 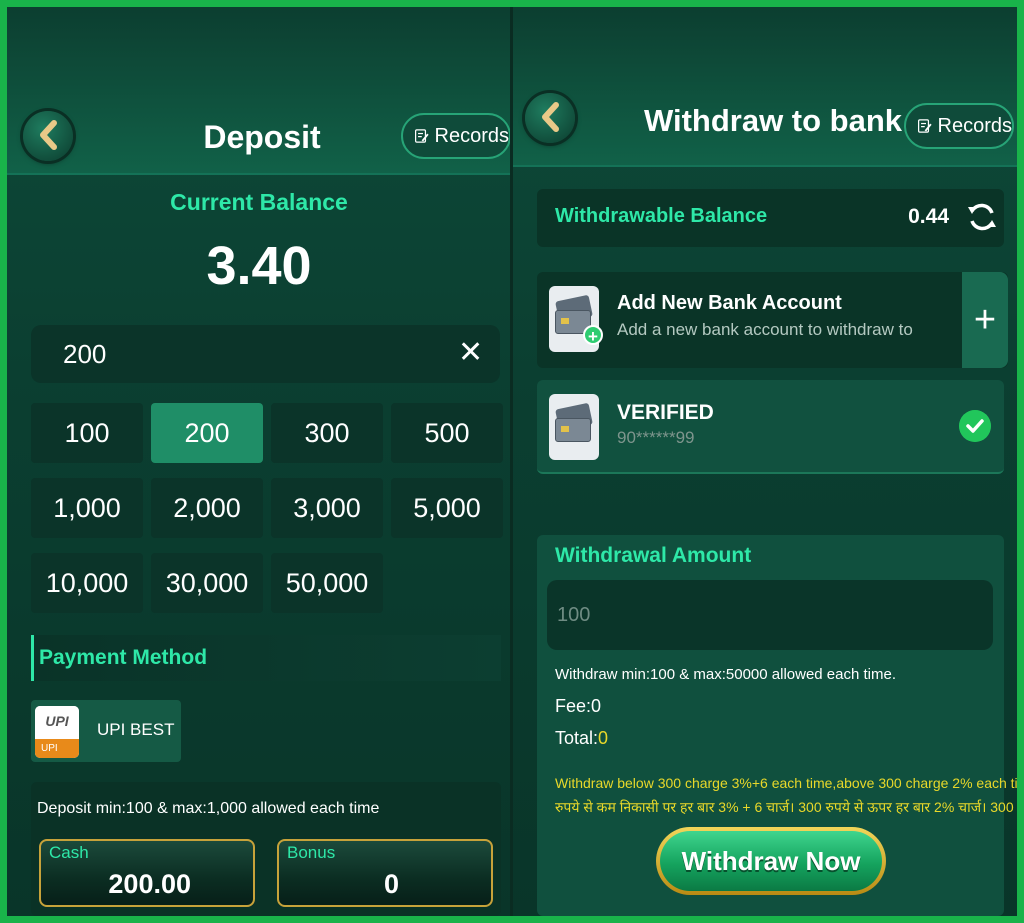 What do you see at coordinates (87, 433) in the screenshot?
I see `amount-option: 100` at bounding box center [87, 433].